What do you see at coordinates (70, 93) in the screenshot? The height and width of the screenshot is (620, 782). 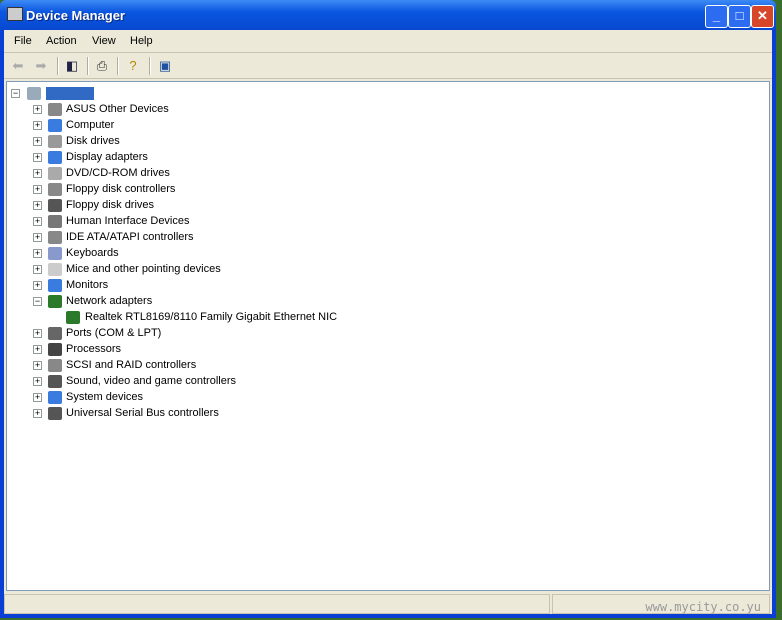 I see `computer-name-label` at bounding box center [70, 93].